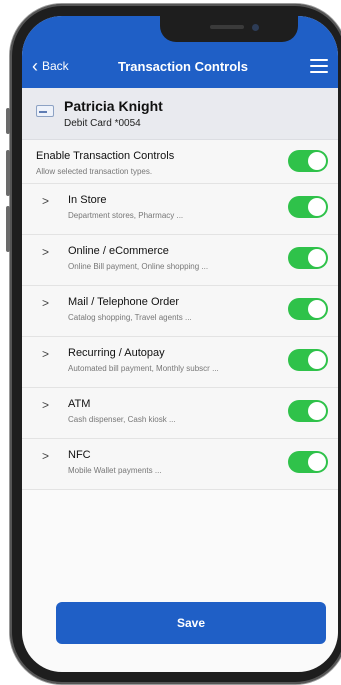 Image resolution: width=341 pixels, height=685 pixels. What do you see at coordinates (319, 66) in the screenshot?
I see `hamburger-menu-icon` at bounding box center [319, 66].